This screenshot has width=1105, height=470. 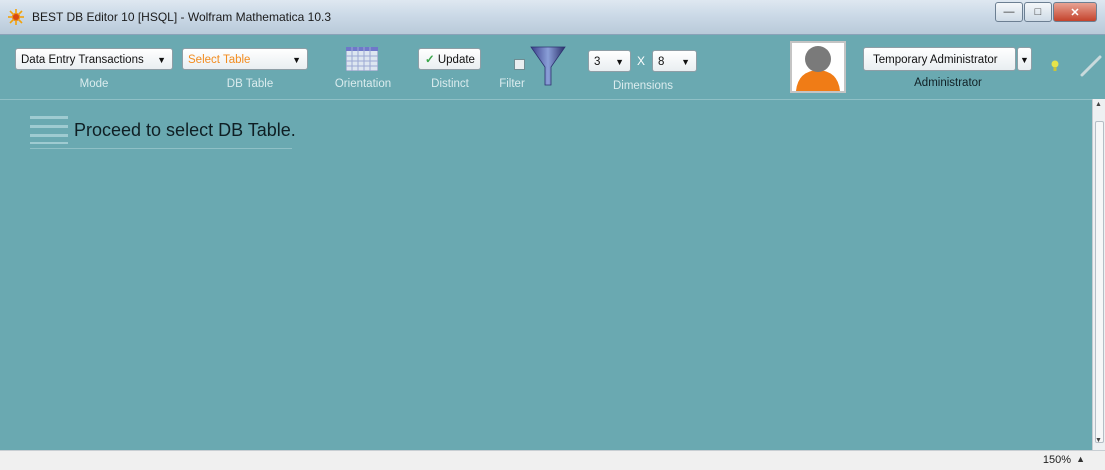 What do you see at coordinates (161, 148) in the screenshot?
I see `message-divider` at bounding box center [161, 148].